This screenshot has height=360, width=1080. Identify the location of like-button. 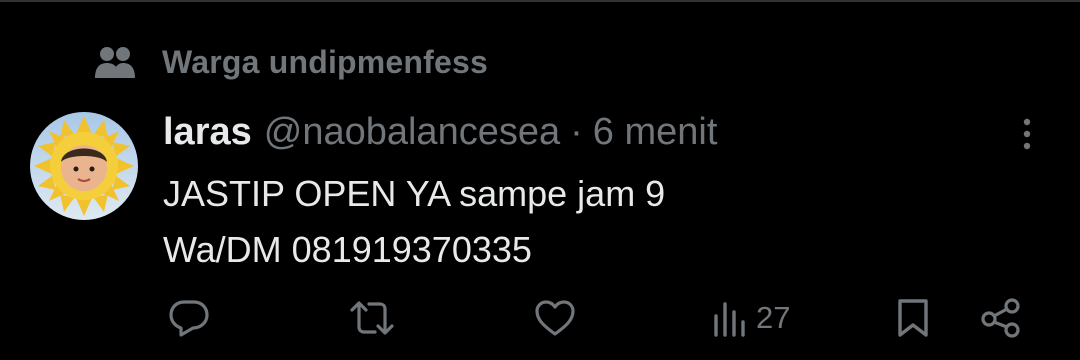
(555, 318).